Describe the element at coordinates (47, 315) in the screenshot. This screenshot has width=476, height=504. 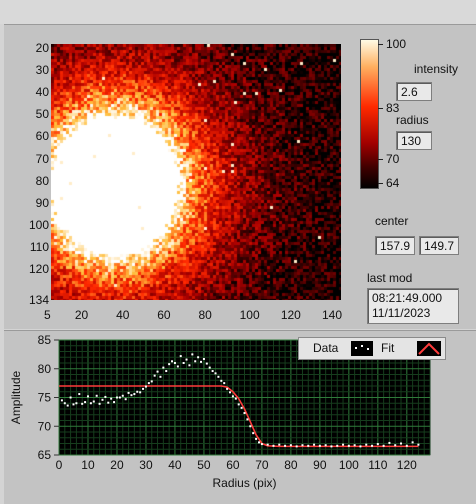
I see `image-x-tick: 5` at that location.